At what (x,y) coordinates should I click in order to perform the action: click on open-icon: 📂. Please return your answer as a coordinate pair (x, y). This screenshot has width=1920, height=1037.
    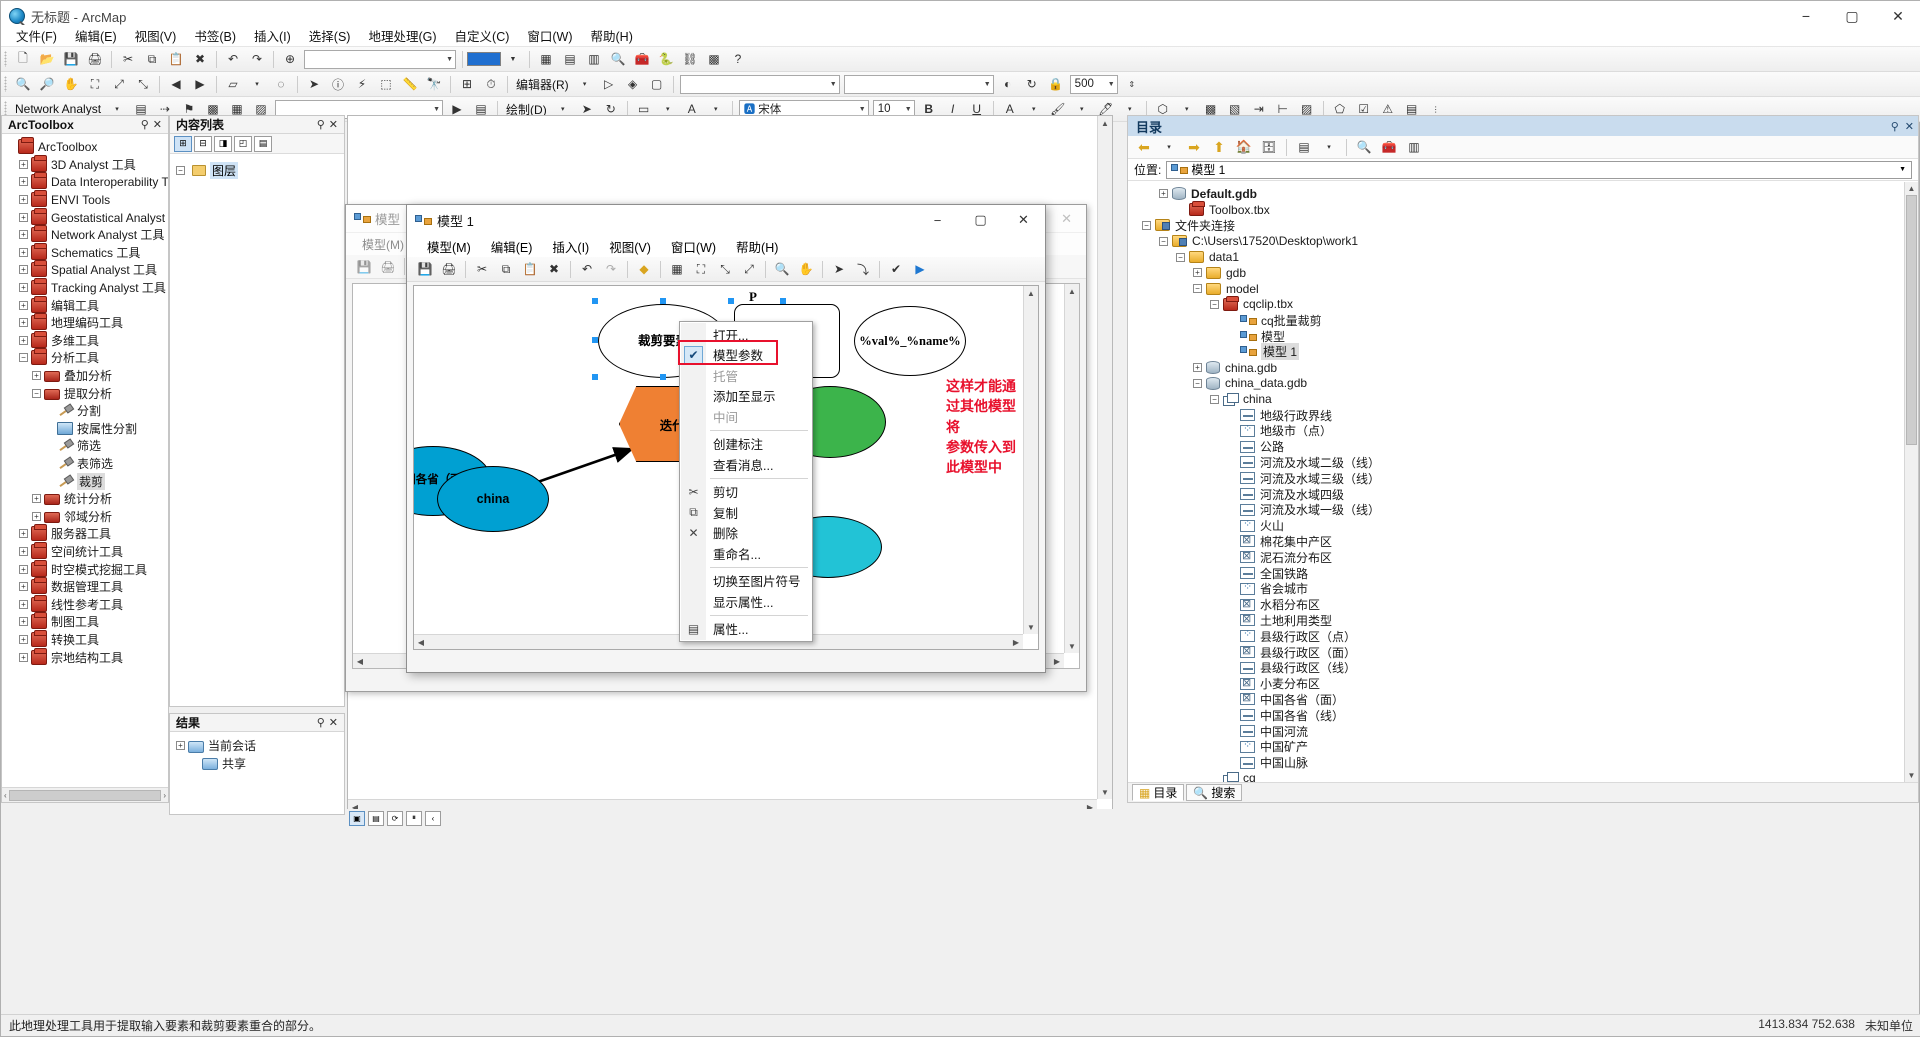
    Looking at the image, I should click on (47, 59).